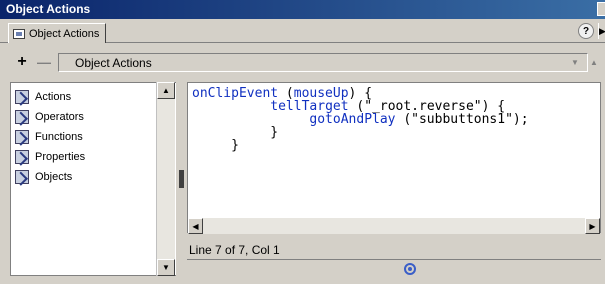 The width and height of the screenshot is (605, 284). What do you see at coordinates (575, 62) in the screenshot?
I see `chevron-down-icon: ▼` at bounding box center [575, 62].